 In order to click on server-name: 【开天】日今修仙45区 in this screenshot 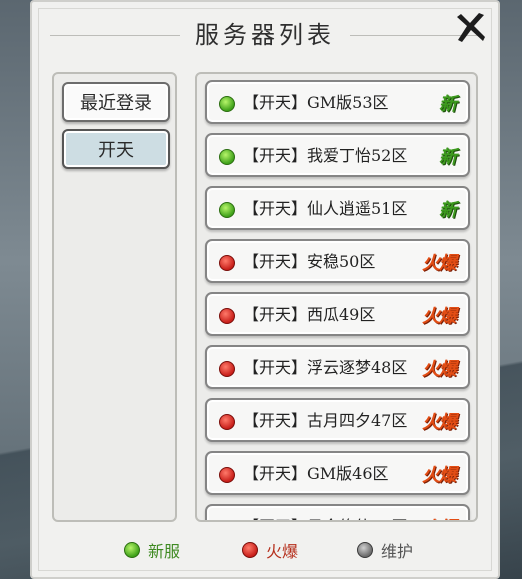, I will do `click(333, 515)`.